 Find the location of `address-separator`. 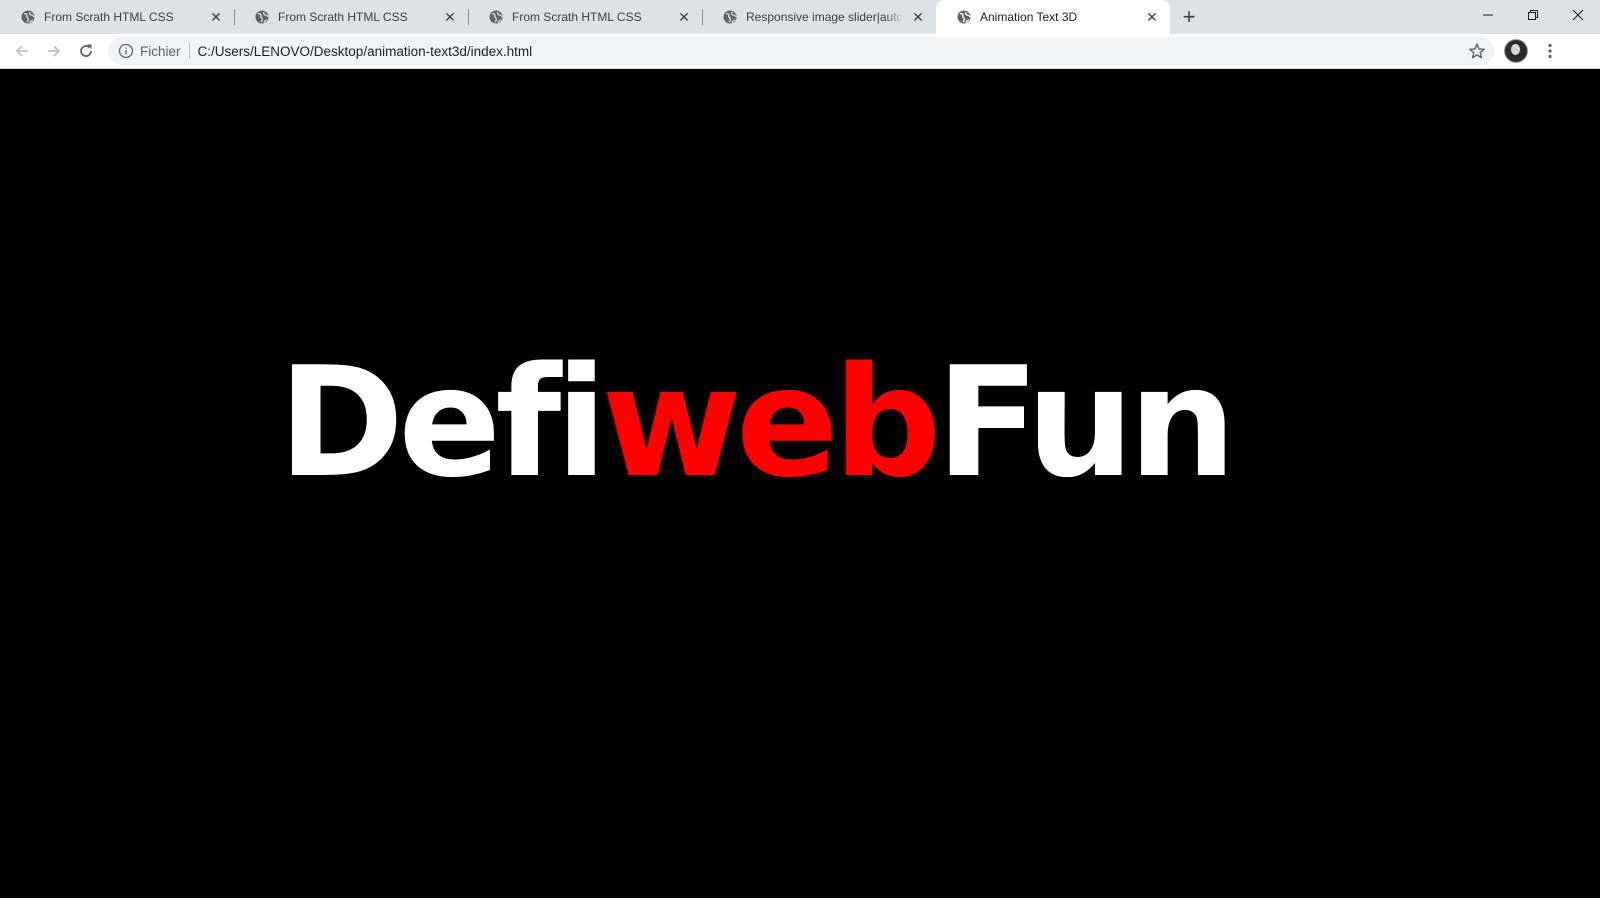

address-separator is located at coordinates (189, 51).